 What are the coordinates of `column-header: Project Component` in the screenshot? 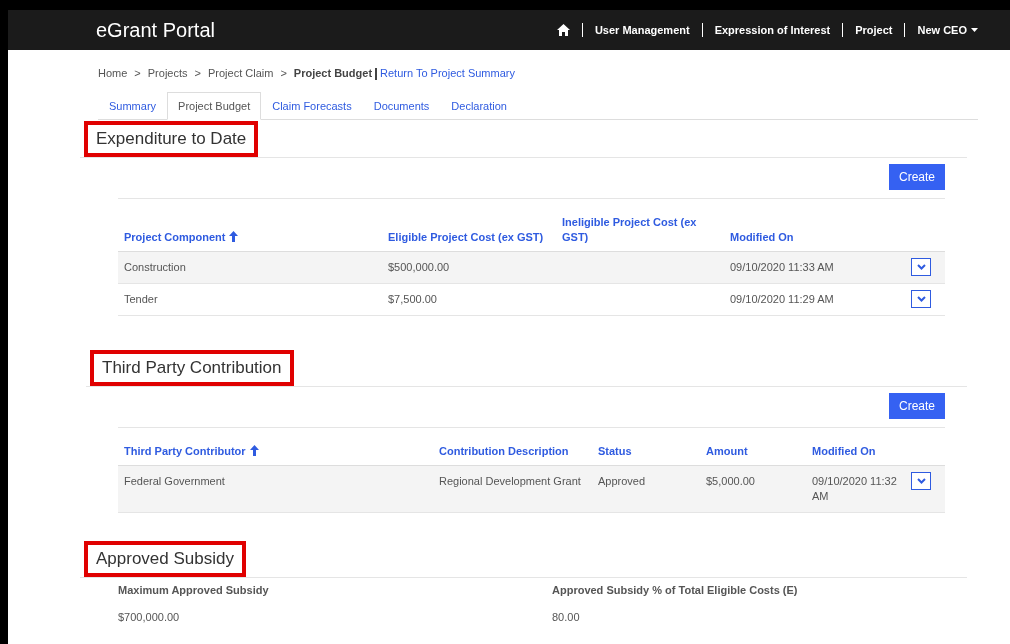 It's located at (181, 237).